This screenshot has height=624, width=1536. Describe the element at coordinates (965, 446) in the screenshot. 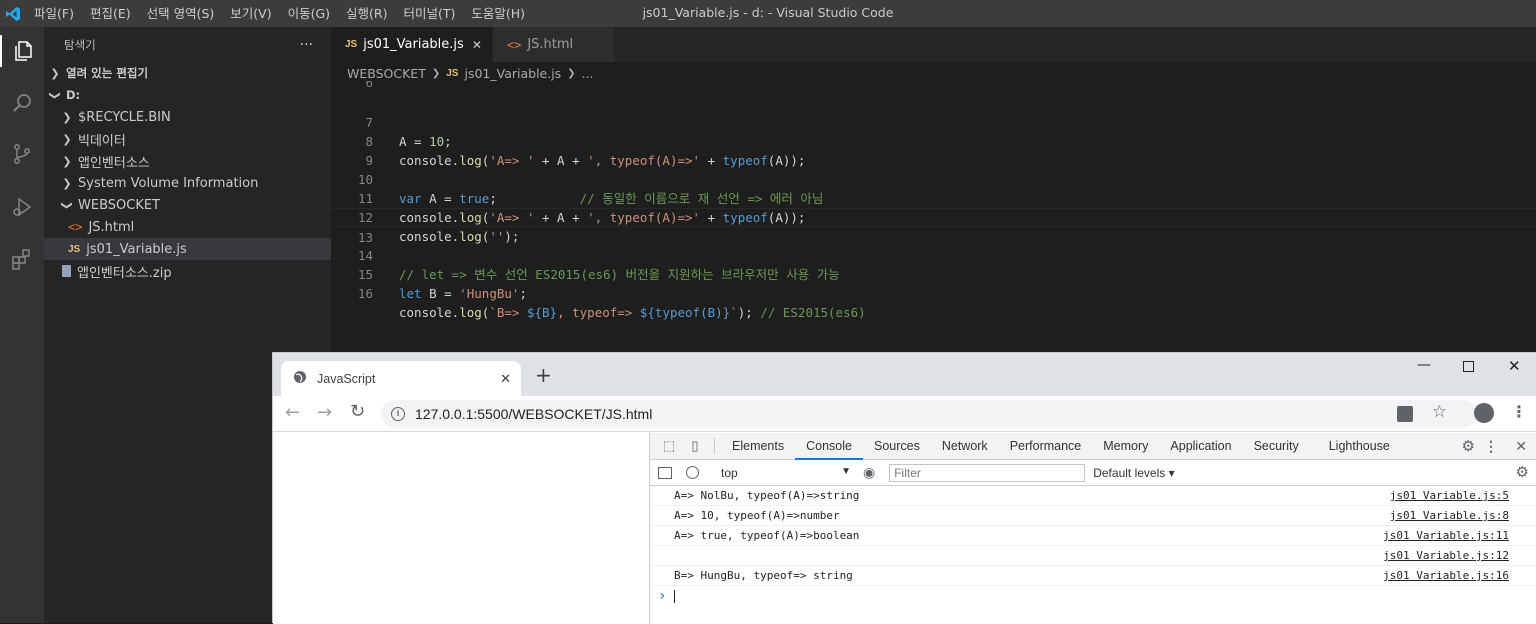

I see `tab-network: Network` at that location.